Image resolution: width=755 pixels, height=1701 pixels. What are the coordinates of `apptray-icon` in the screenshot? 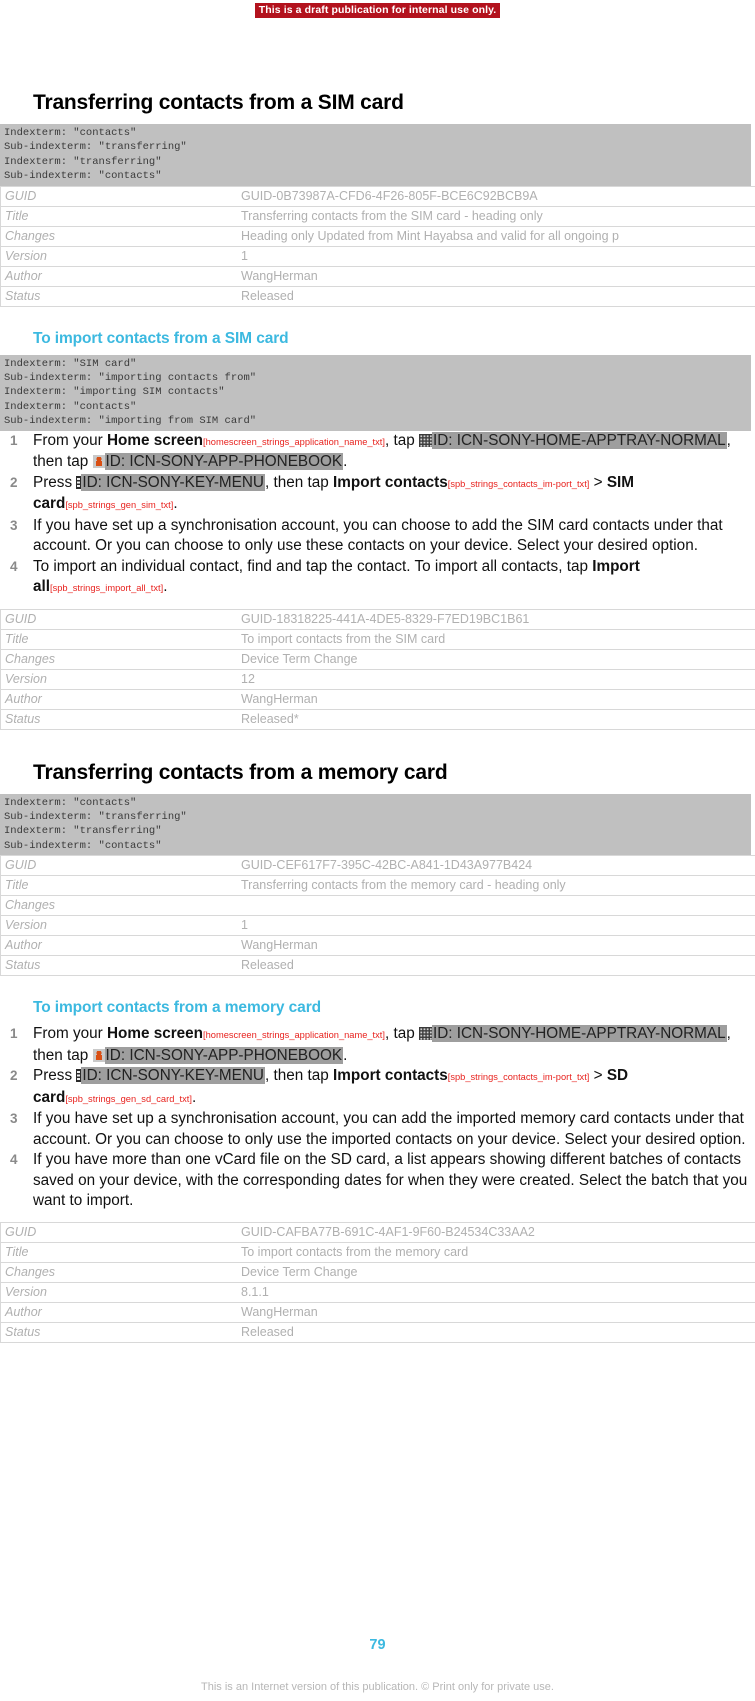 It's located at (425, 1034).